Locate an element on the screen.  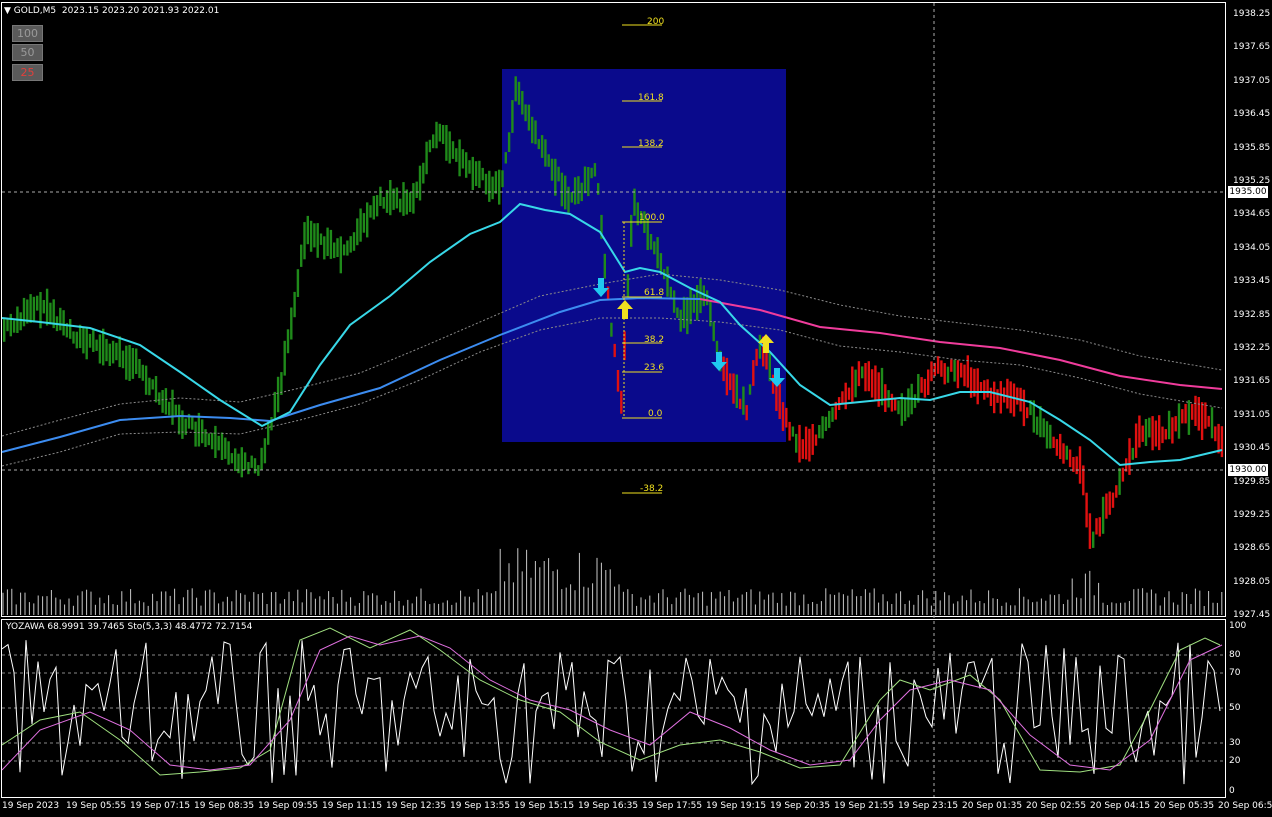
fib-selection-box is located at coordinates (644, 255).